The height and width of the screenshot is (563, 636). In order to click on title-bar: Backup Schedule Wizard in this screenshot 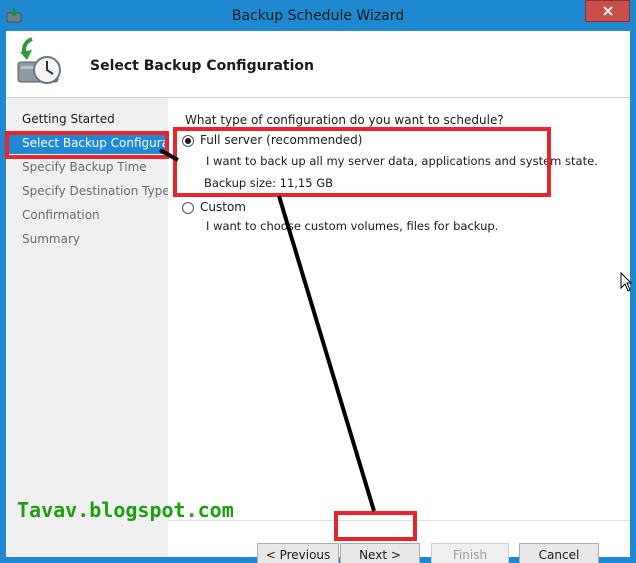, I will do `click(318, 16)`.